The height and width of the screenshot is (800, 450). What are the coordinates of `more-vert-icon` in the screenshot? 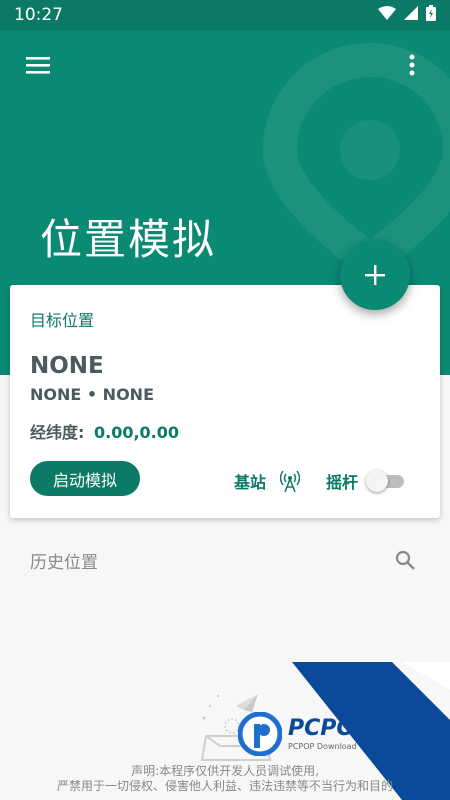 It's located at (412, 65).